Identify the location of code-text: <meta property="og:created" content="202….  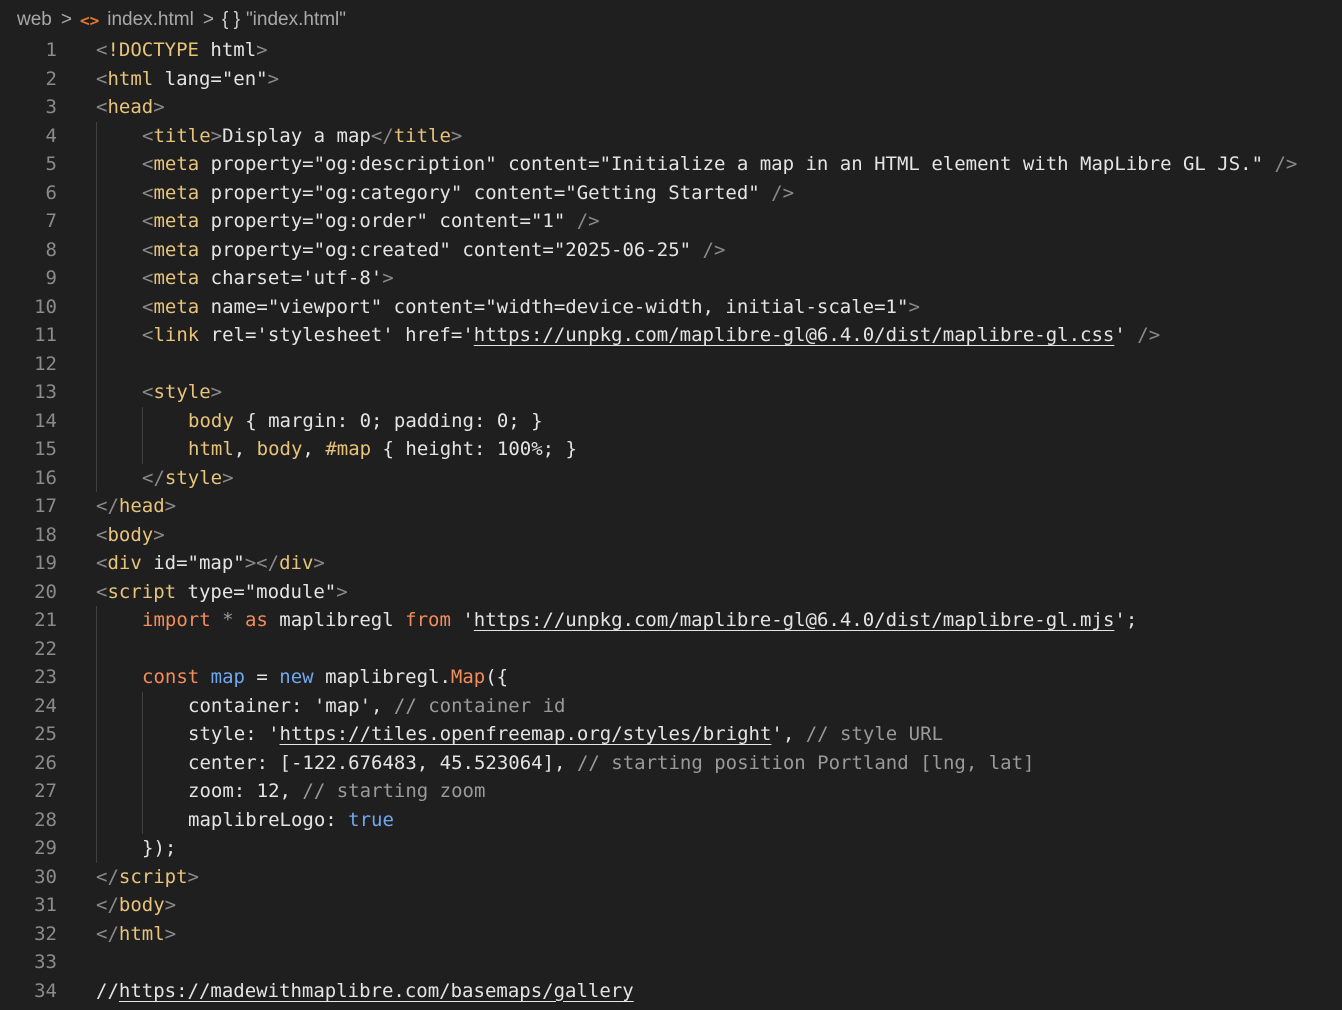
(433, 250).